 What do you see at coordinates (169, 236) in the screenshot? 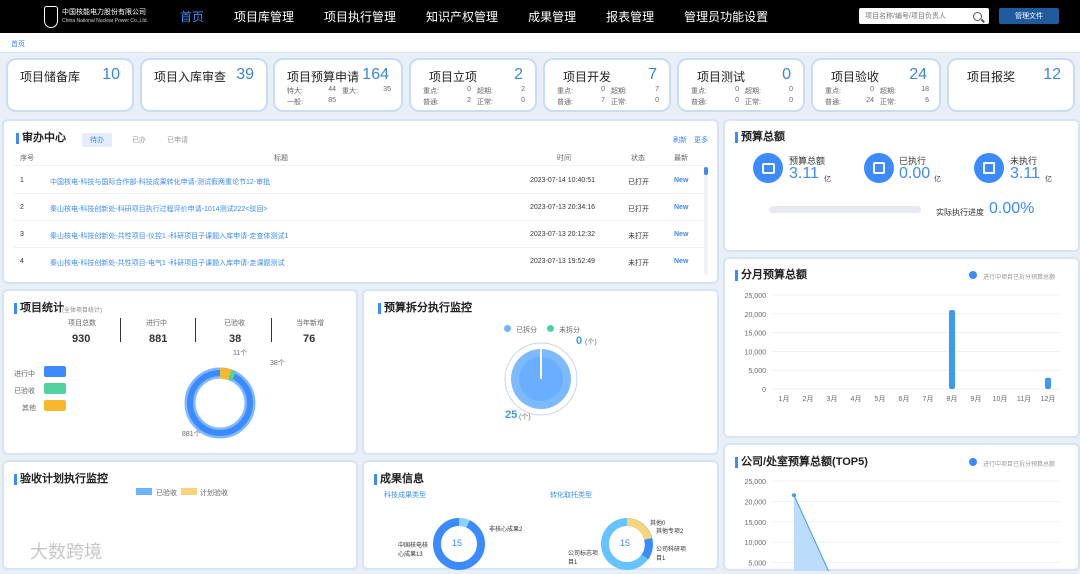
I see `row-title-link: 秦山核电-科技创新处-共性项目-仪控1 -科研项目子课题入库申请-走查体测试1` at bounding box center [169, 236].